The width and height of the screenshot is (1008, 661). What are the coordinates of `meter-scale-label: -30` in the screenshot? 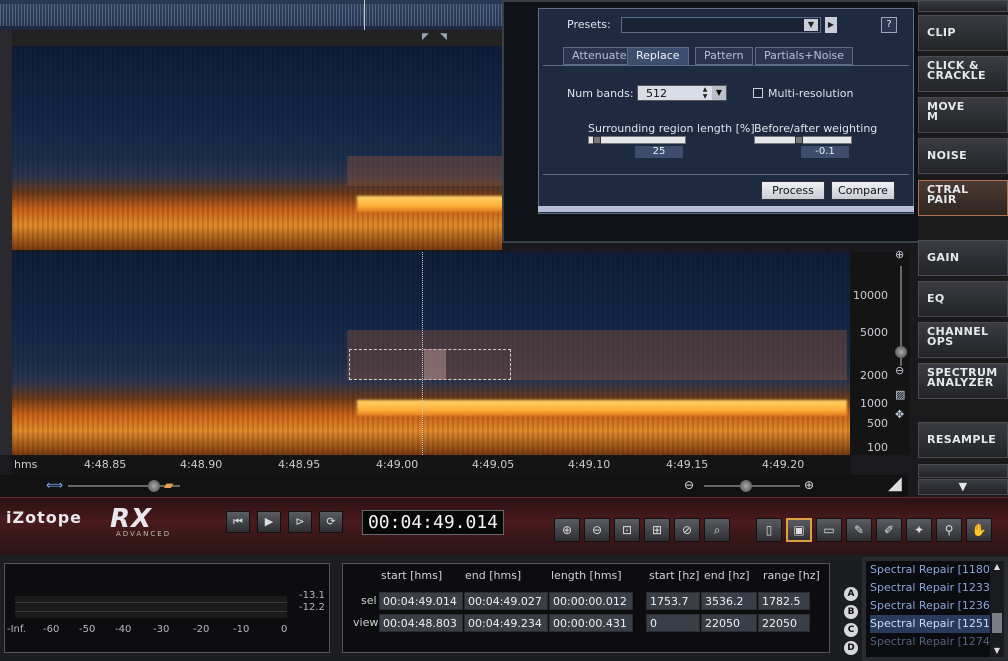 It's located at (161, 629).